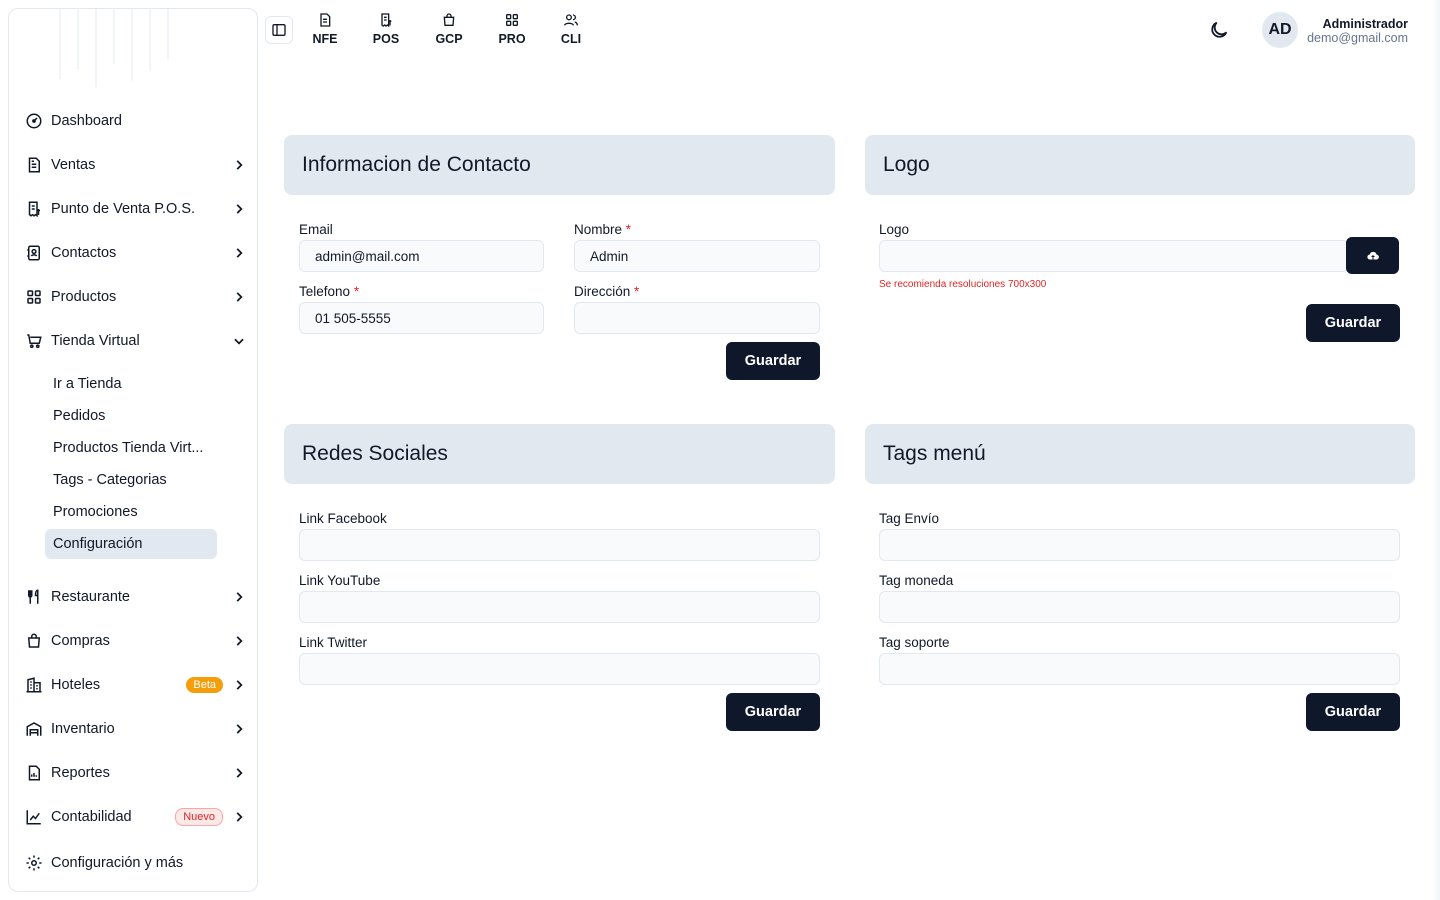 The image size is (1440, 900). I want to click on top-link-nfe: NFE, so click(325, 32).